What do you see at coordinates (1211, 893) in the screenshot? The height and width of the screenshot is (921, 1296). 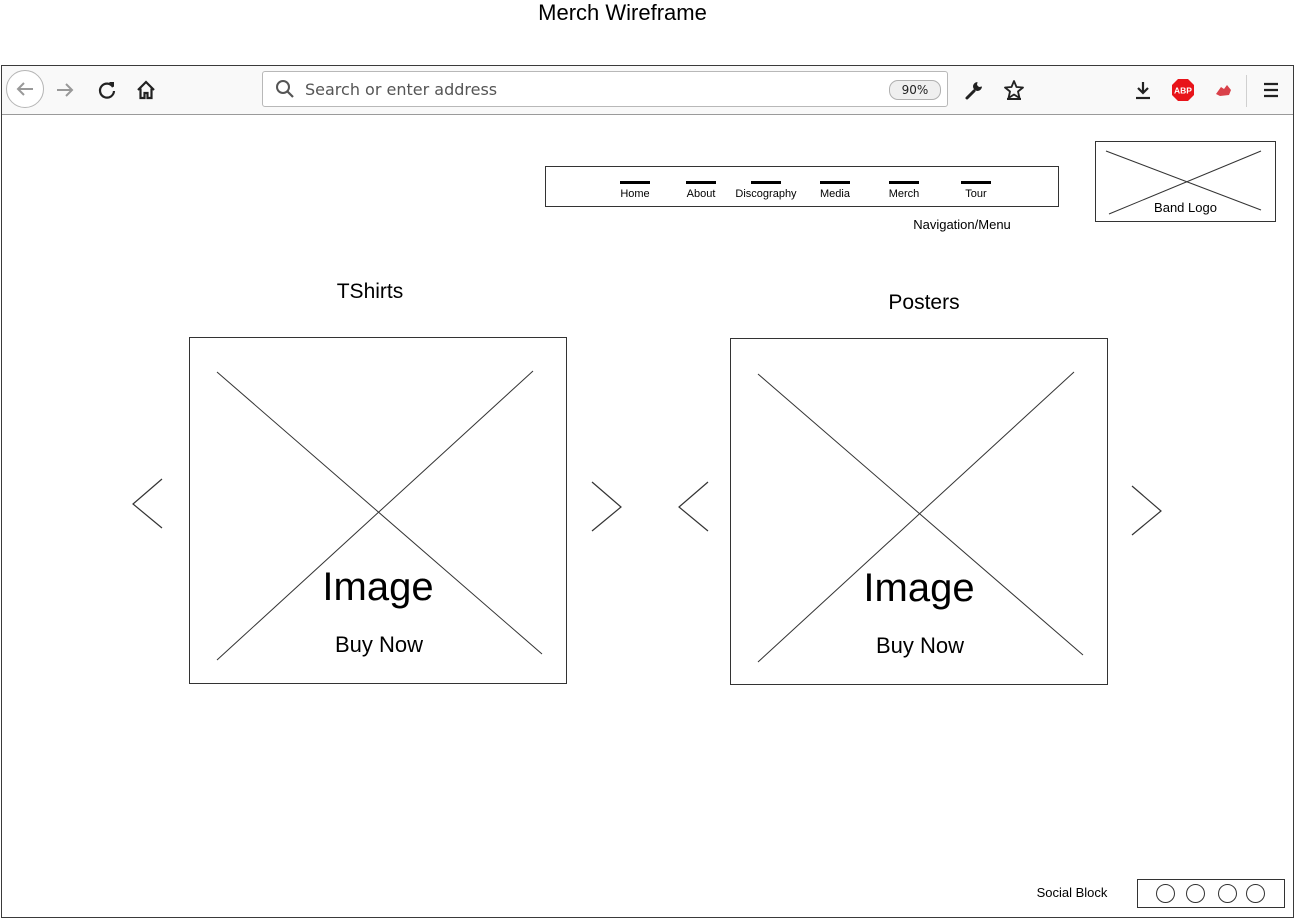 I see `social-block` at bounding box center [1211, 893].